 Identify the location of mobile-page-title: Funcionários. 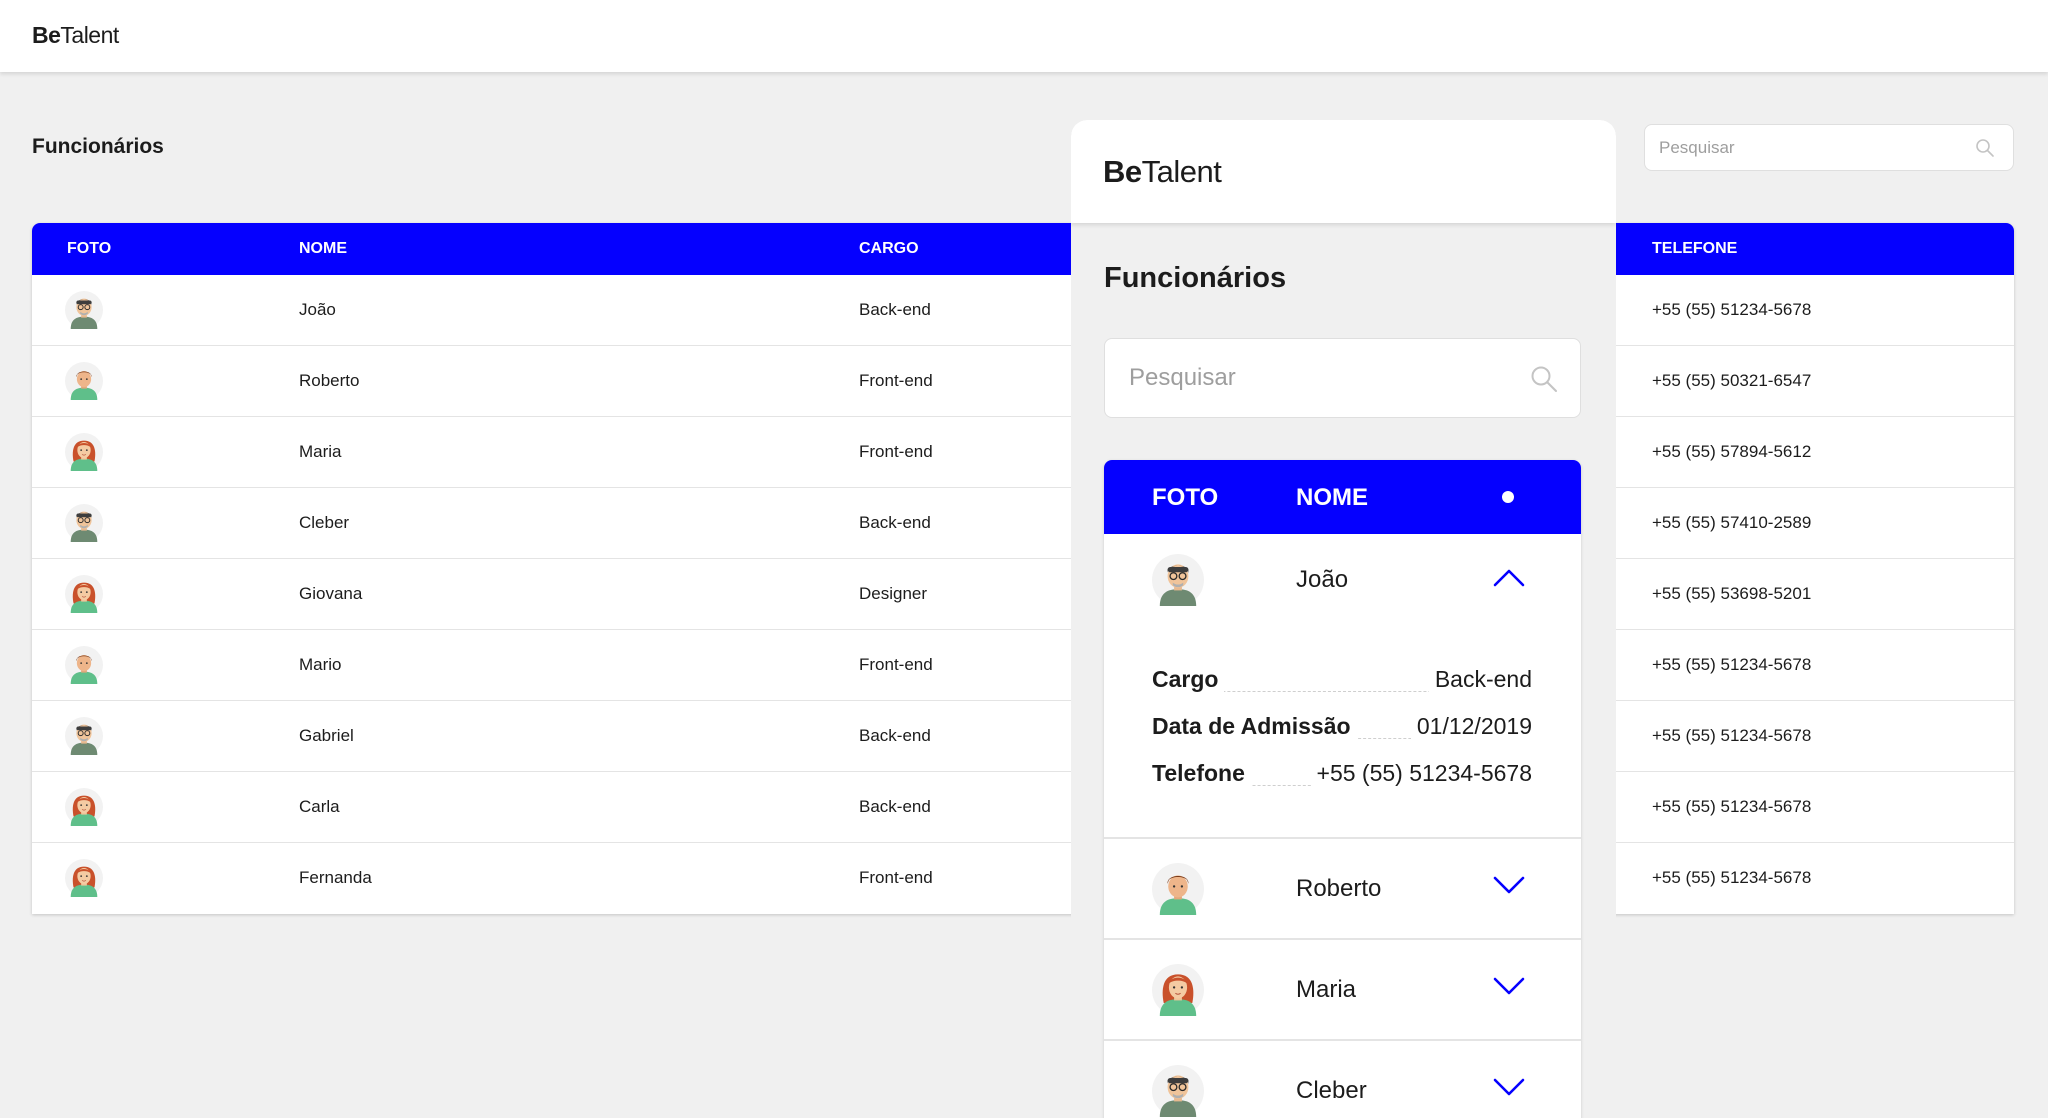
(1195, 278).